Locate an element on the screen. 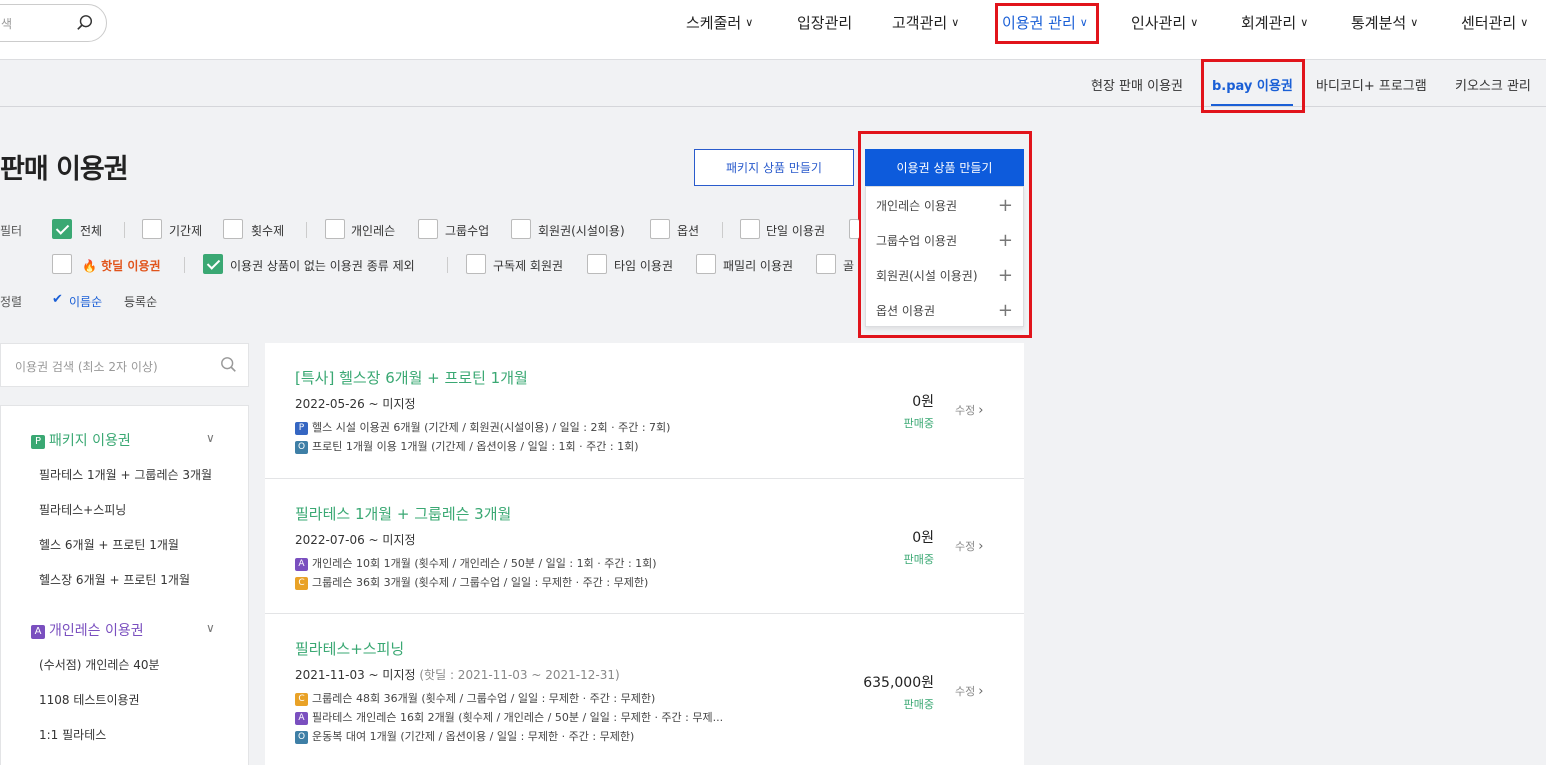 The height and width of the screenshot is (765, 1546). list-item: 필라테스+스피닝 is located at coordinates (82, 509).